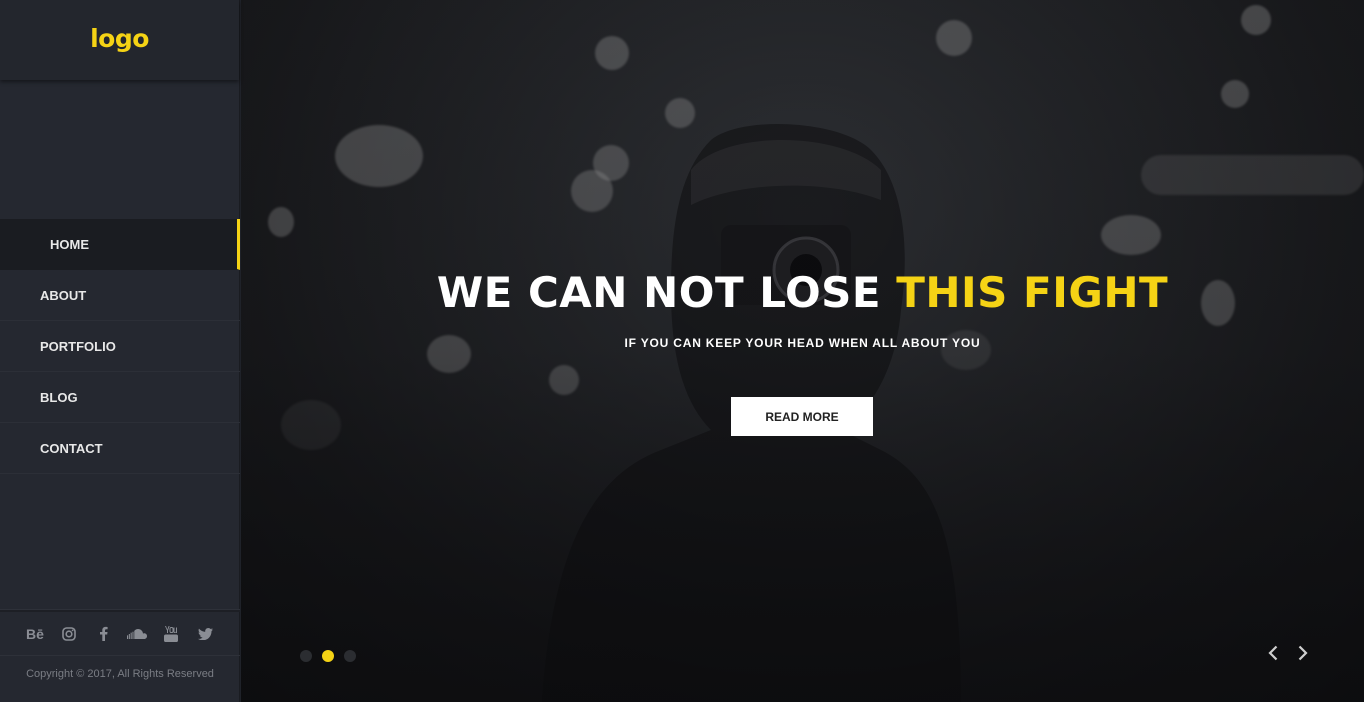  What do you see at coordinates (1288, 653) in the screenshot?
I see `slider-arrows` at bounding box center [1288, 653].